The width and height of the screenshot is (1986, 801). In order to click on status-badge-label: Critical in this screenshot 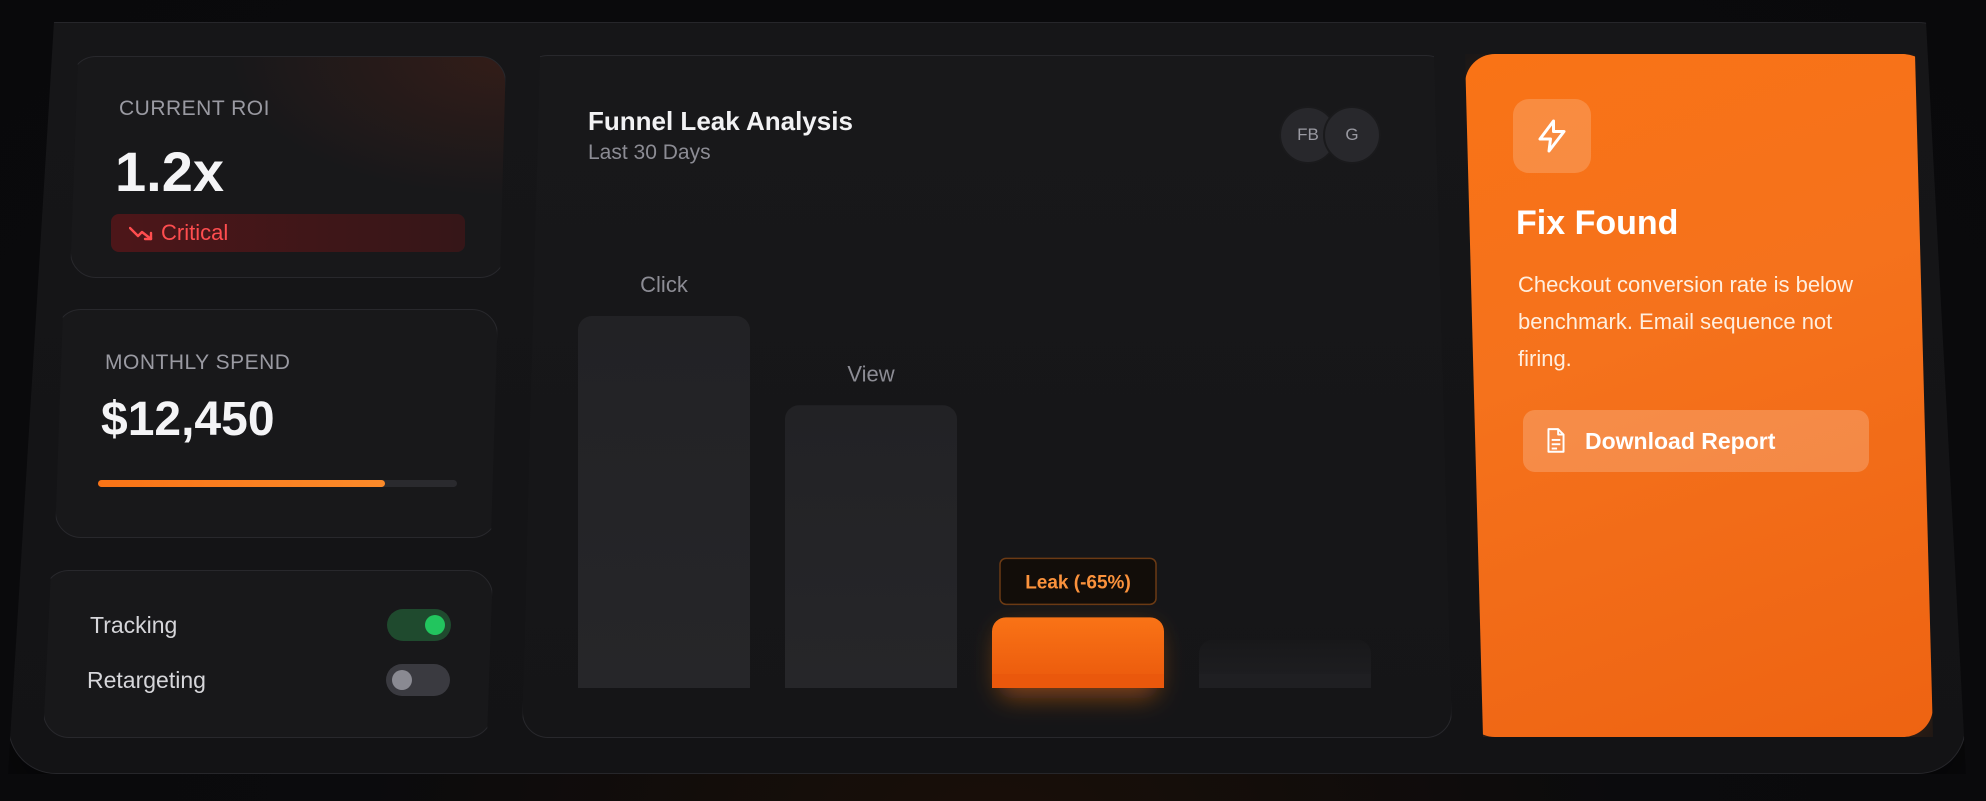, I will do `click(195, 232)`.